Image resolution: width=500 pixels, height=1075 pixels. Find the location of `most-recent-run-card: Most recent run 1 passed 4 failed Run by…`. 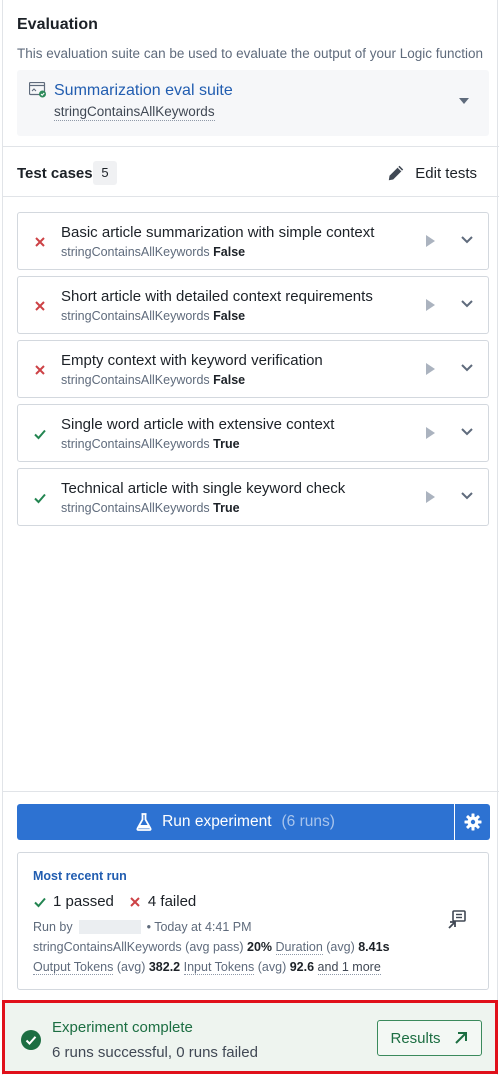

most-recent-run-card: Most recent run 1 passed 4 failed Run by… is located at coordinates (253, 921).